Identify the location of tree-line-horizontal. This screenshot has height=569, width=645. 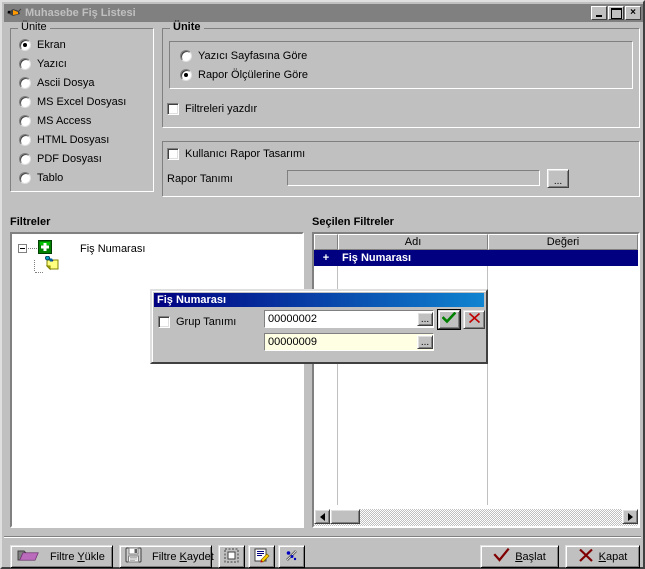
(39, 272).